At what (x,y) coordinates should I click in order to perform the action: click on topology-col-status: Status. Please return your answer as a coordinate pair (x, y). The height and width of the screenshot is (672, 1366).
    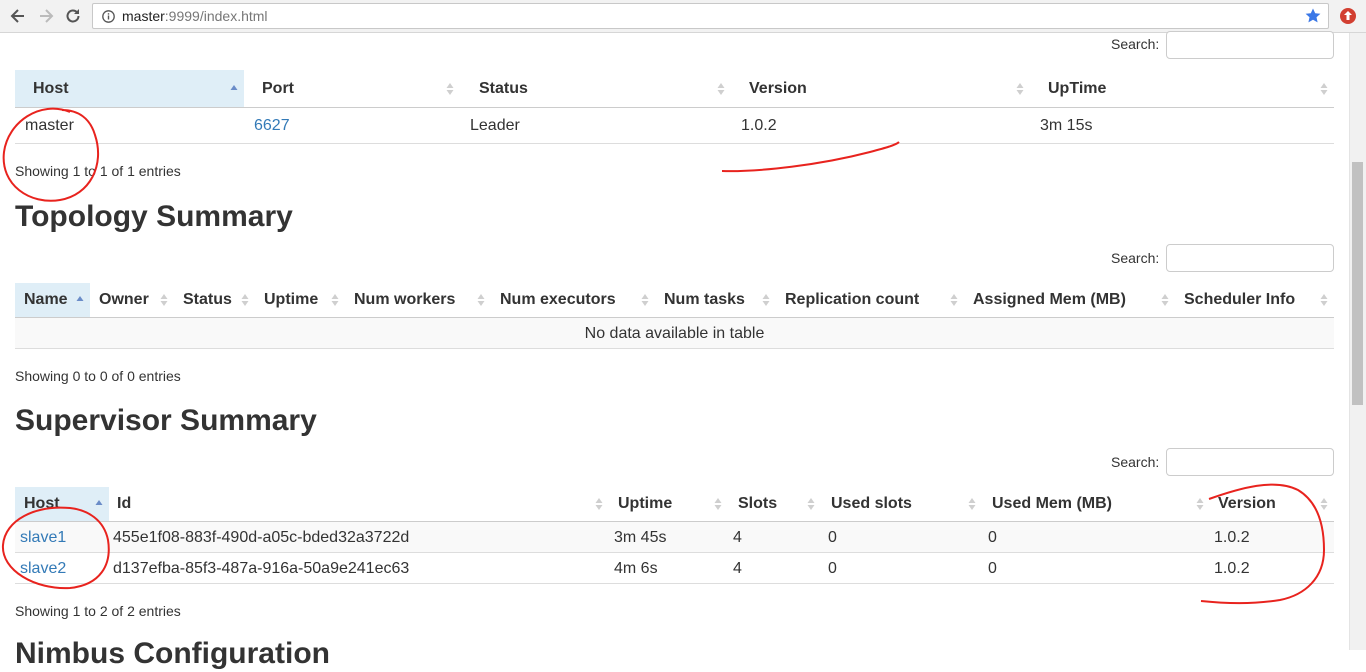
    Looking at the image, I should click on (214, 300).